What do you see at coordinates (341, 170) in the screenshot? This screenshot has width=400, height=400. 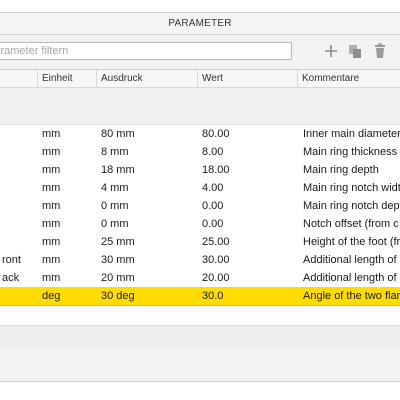 I see `cell-comment: Main ring depth` at bounding box center [341, 170].